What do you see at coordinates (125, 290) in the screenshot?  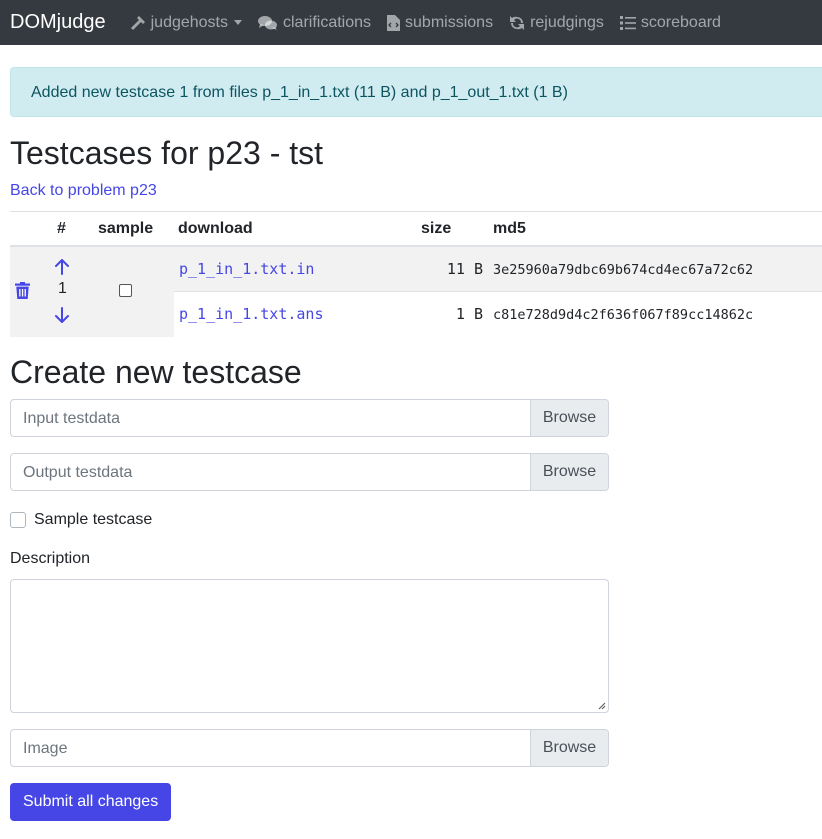 I see `sample-checkbox` at bounding box center [125, 290].